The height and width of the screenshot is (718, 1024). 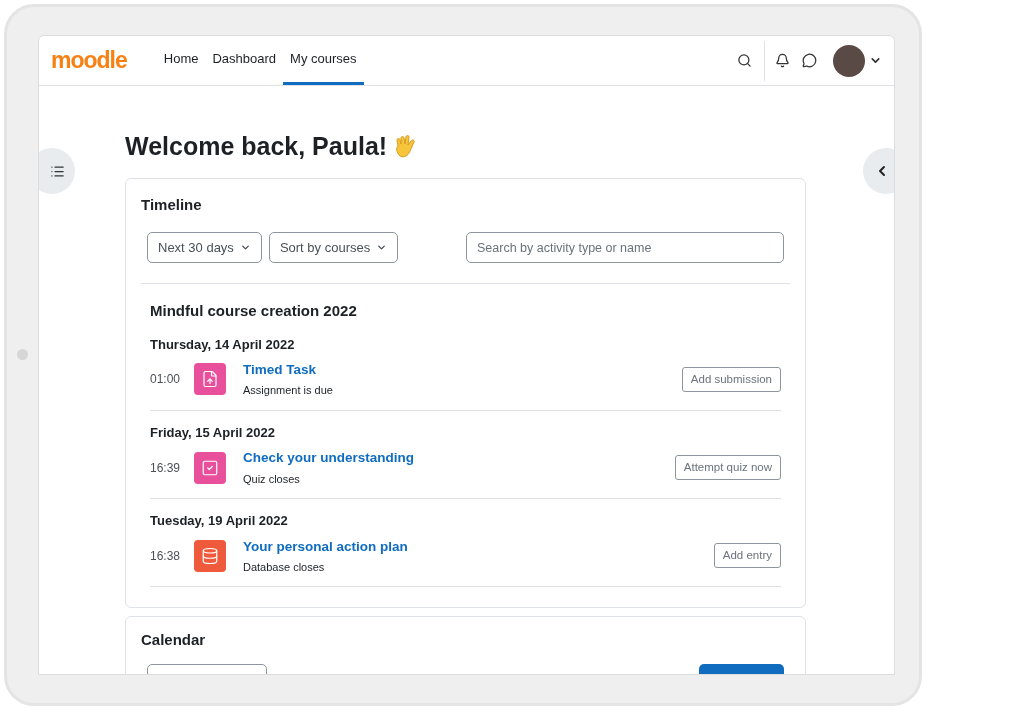 I want to click on action-button: Add submission, so click(x=731, y=379).